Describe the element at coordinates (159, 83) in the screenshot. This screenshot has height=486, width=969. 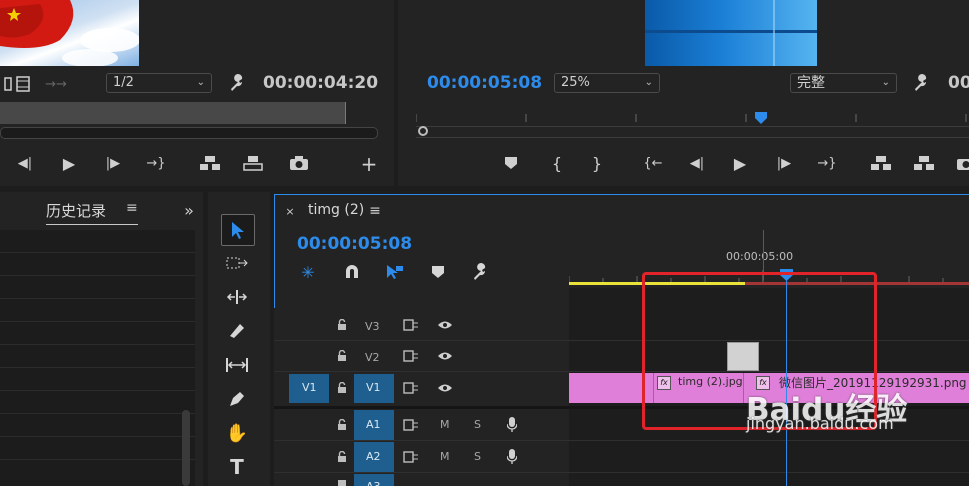
I see `source-zoom-dropdown: 1/2 ⌄` at that location.